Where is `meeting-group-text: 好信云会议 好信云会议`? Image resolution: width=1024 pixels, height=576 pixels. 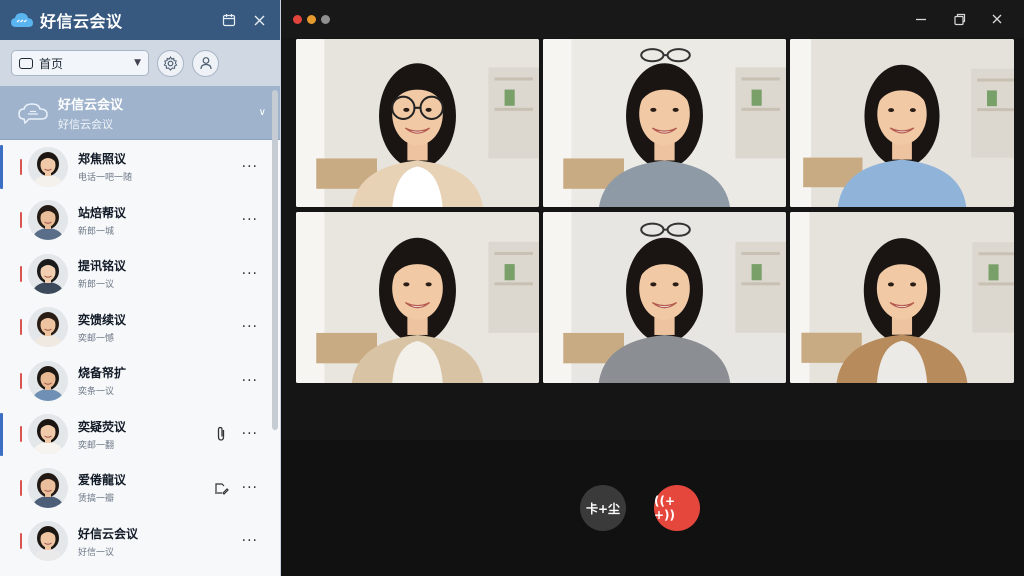 meeting-group-text: 好信云会议 好信云会议 is located at coordinates (158, 113).